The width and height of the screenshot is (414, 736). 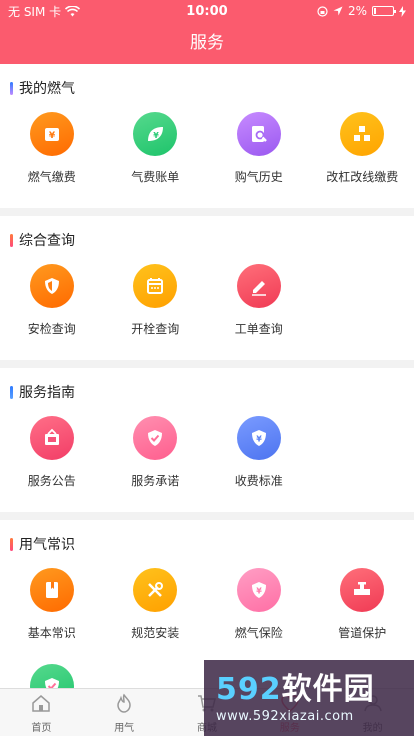 What do you see at coordinates (52, 160) in the screenshot?
I see `service-item: ¥ 燃气缴费` at bounding box center [52, 160].